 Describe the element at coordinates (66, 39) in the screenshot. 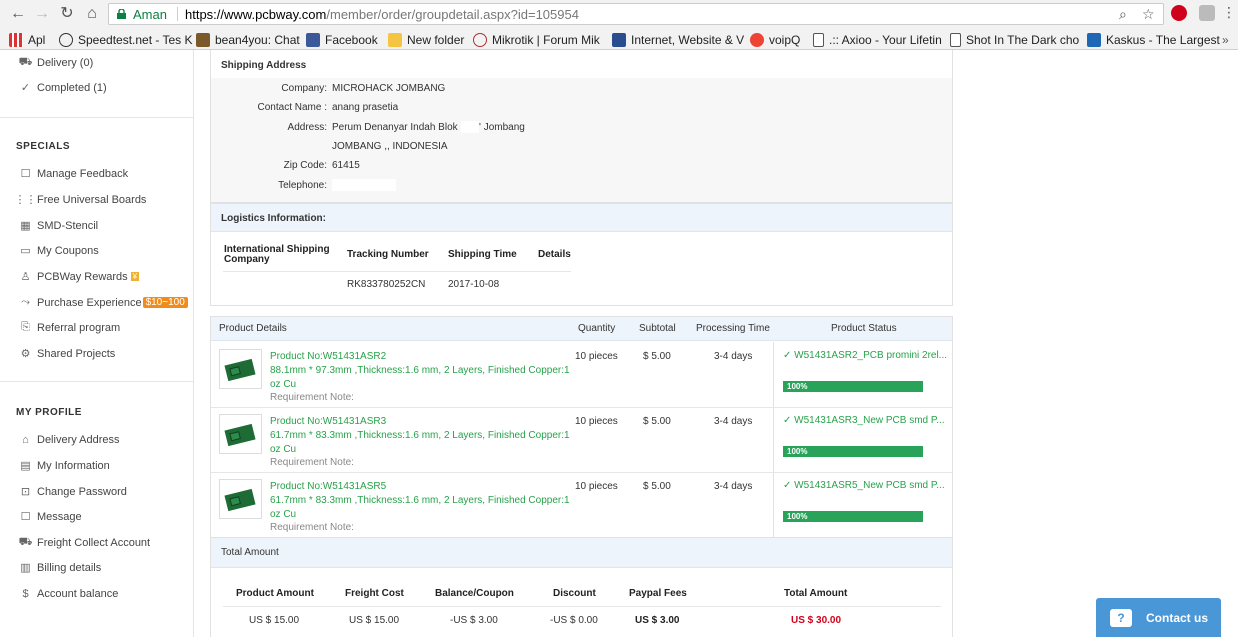

I see `speedtest-icon` at that location.